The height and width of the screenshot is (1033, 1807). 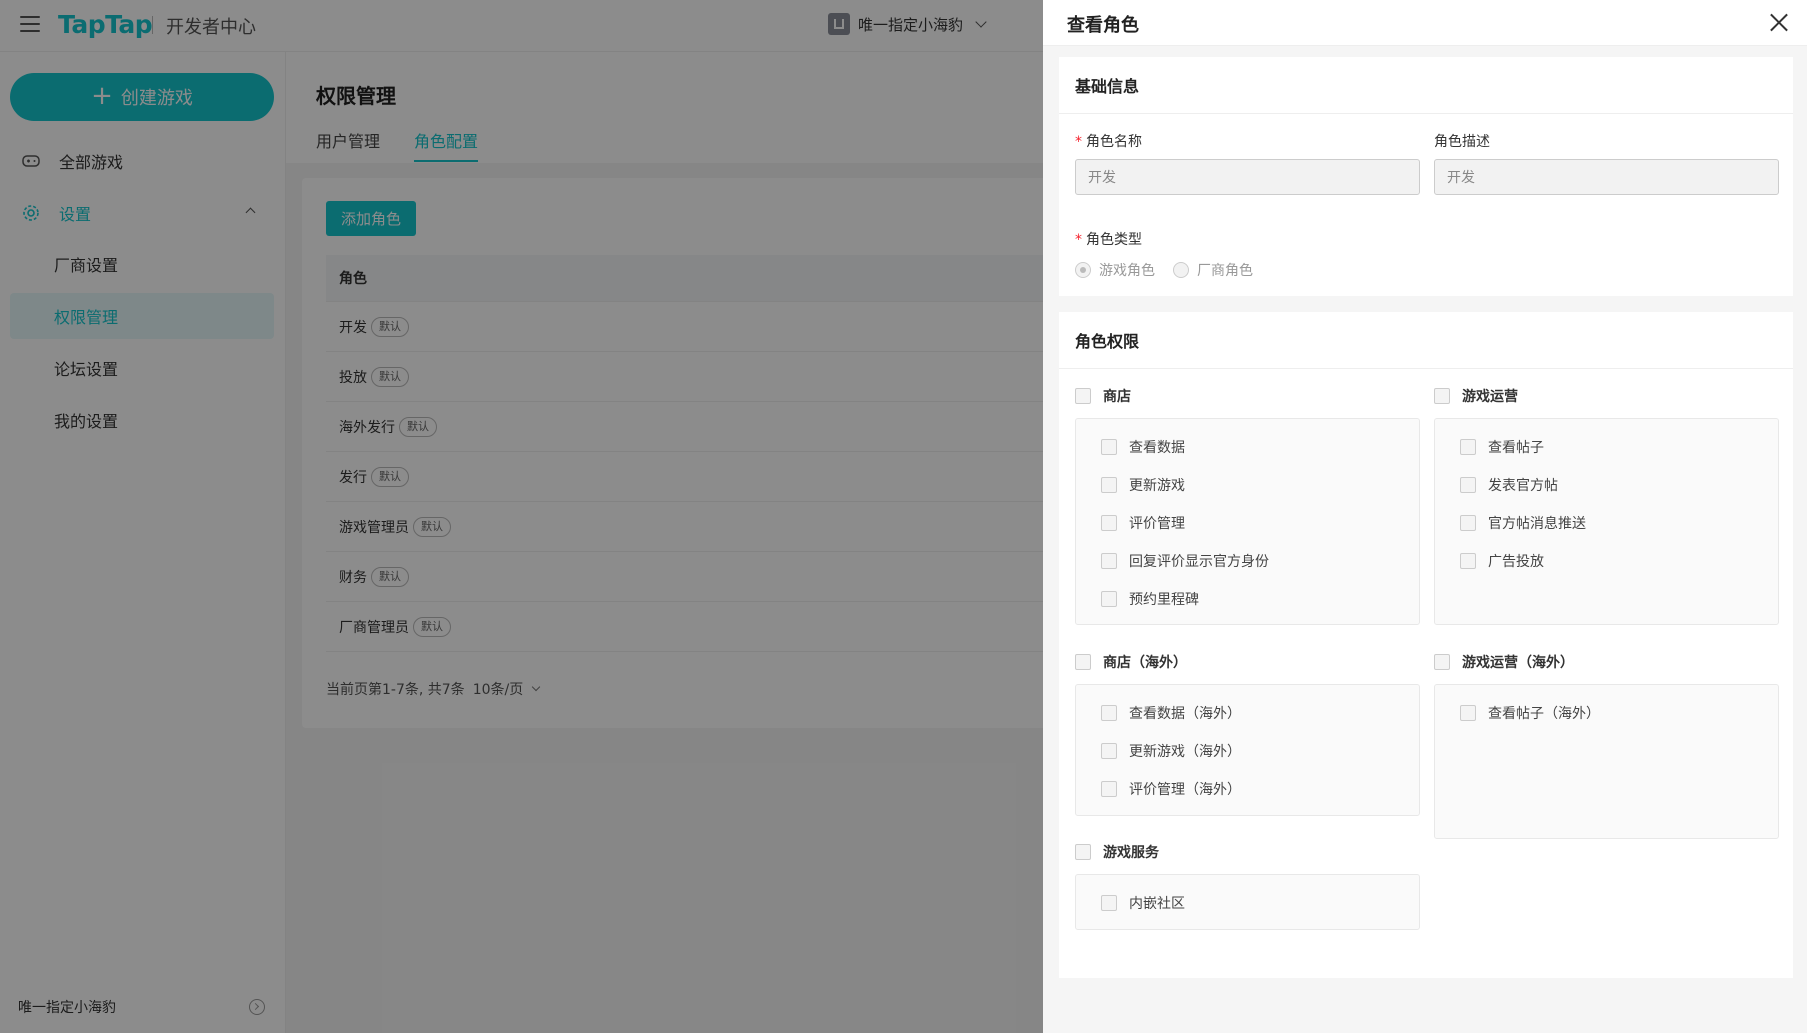 I want to click on basic-info-title: 基础信息, so click(x=1426, y=85).